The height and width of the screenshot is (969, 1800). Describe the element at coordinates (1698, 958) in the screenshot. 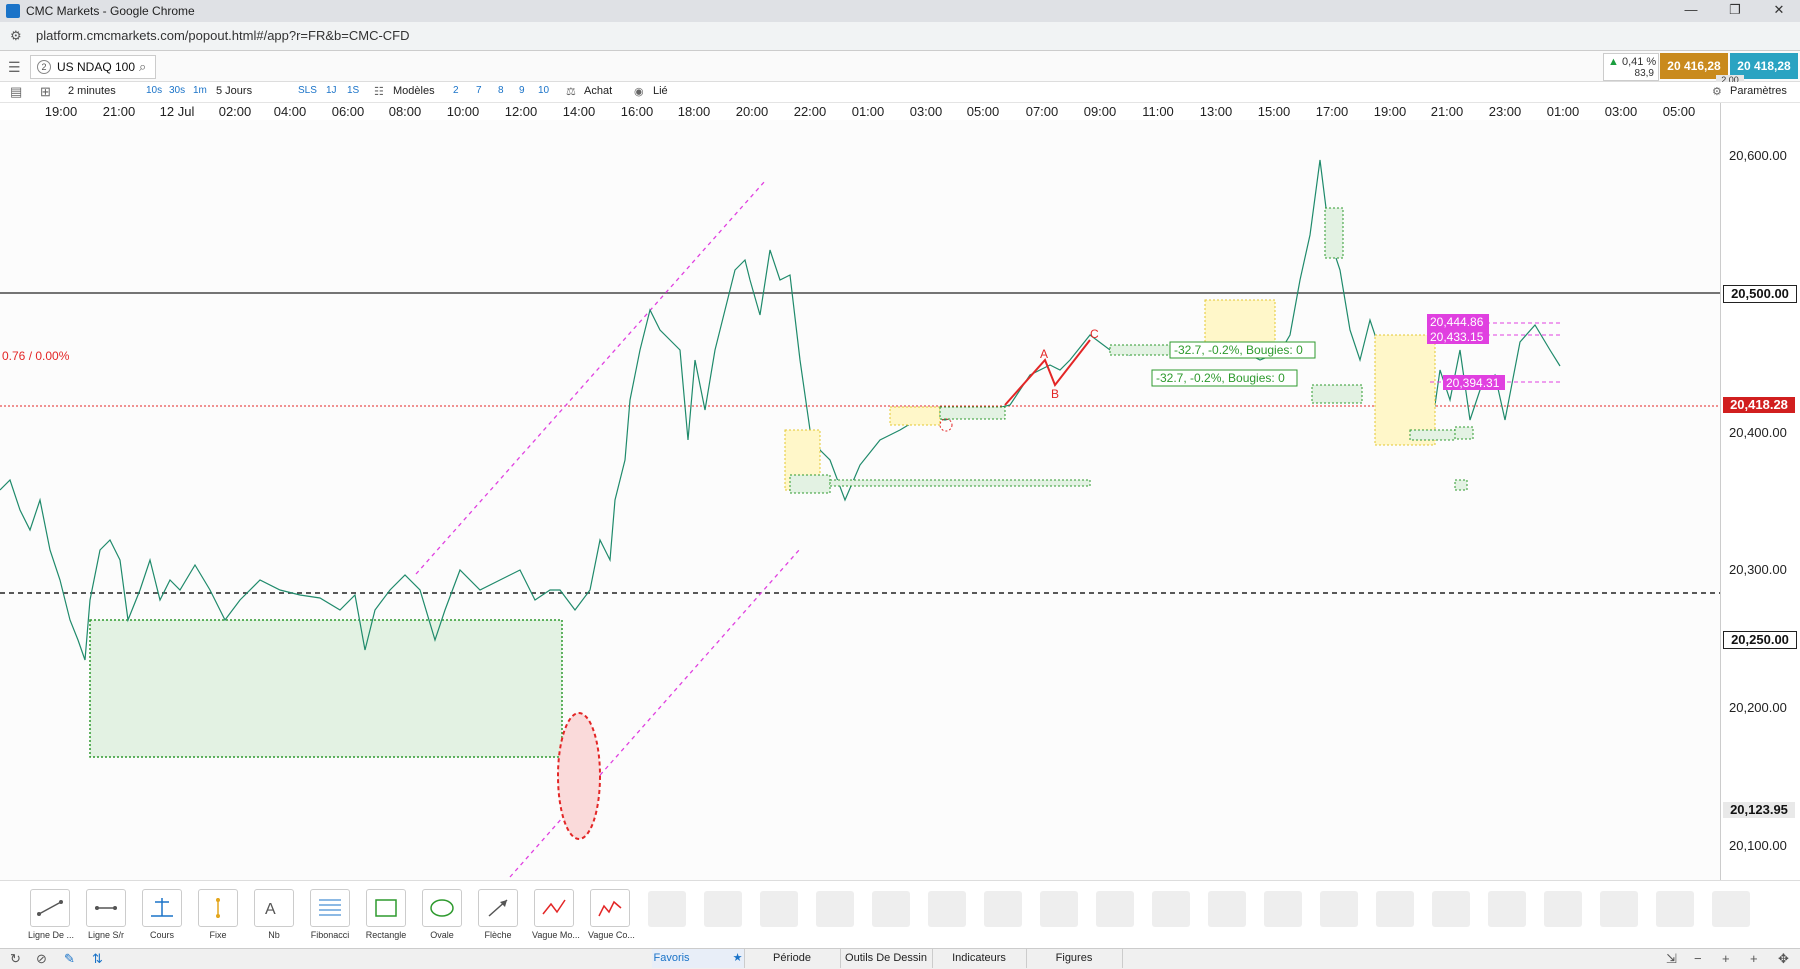

I see `zoom-out-icon: −` at that location.